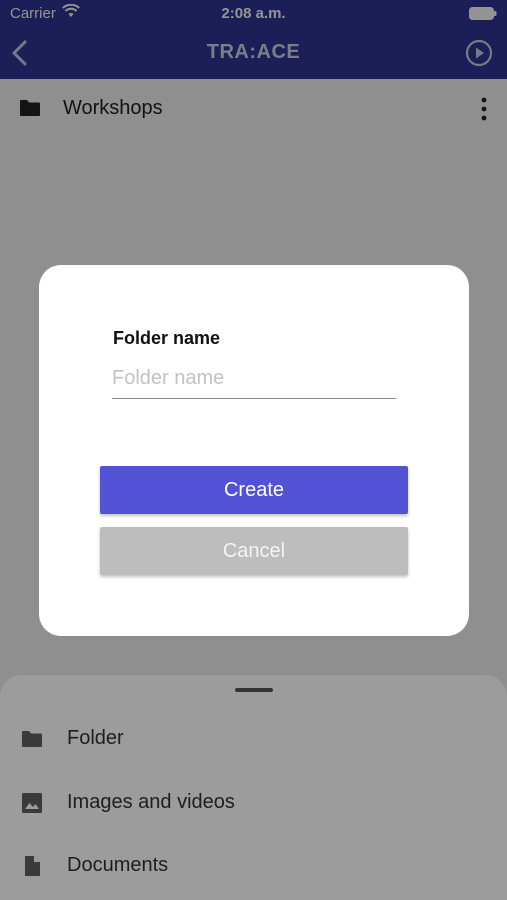  Describe the element at coordinates (253, 737) in the screenshot. I see `sheet-item-folder: Folder` at that location.